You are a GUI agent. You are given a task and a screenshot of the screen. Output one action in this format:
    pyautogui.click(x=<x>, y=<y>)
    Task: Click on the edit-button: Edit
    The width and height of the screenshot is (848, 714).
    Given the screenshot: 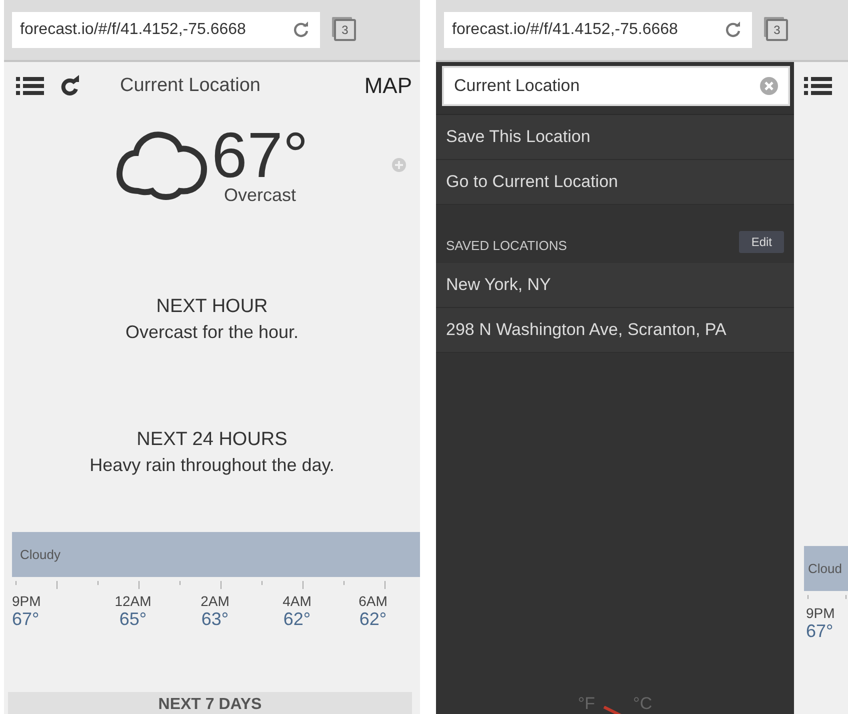 What is the action you would take?
    pyautogui.click(x=761, y=242)
    